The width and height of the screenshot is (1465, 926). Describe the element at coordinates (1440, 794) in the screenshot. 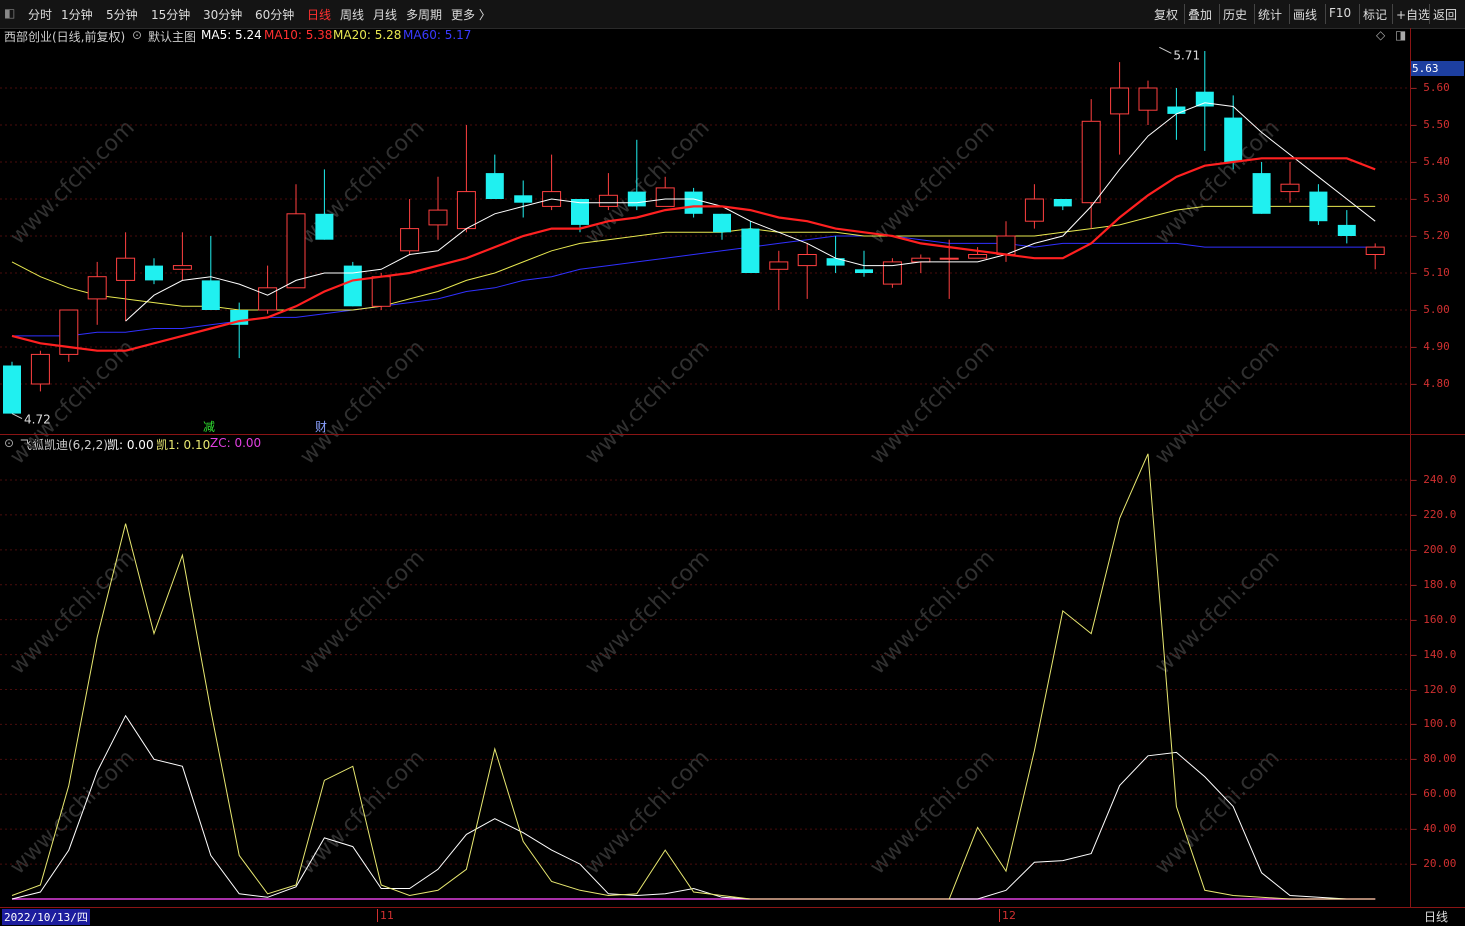

I see `indicator-tick-label: 60.00` at that location.